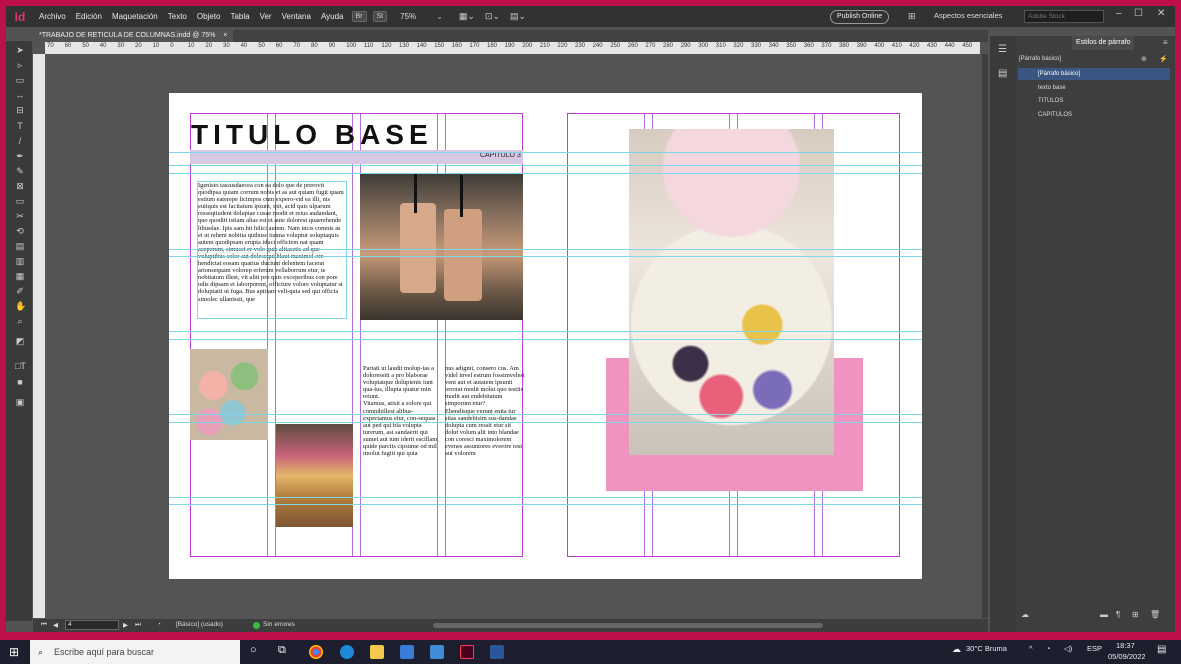  What do you see at coordinates (125, 625) in the screenshot?
I see `next-page-icon: ▶` at bounding box center [125, 625].